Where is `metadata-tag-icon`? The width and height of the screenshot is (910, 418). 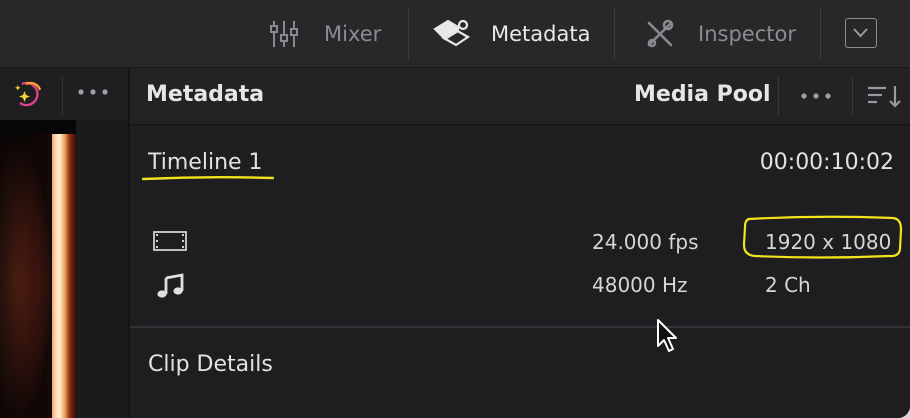
metadata-tag-icon is located at coordinates (452, 32).